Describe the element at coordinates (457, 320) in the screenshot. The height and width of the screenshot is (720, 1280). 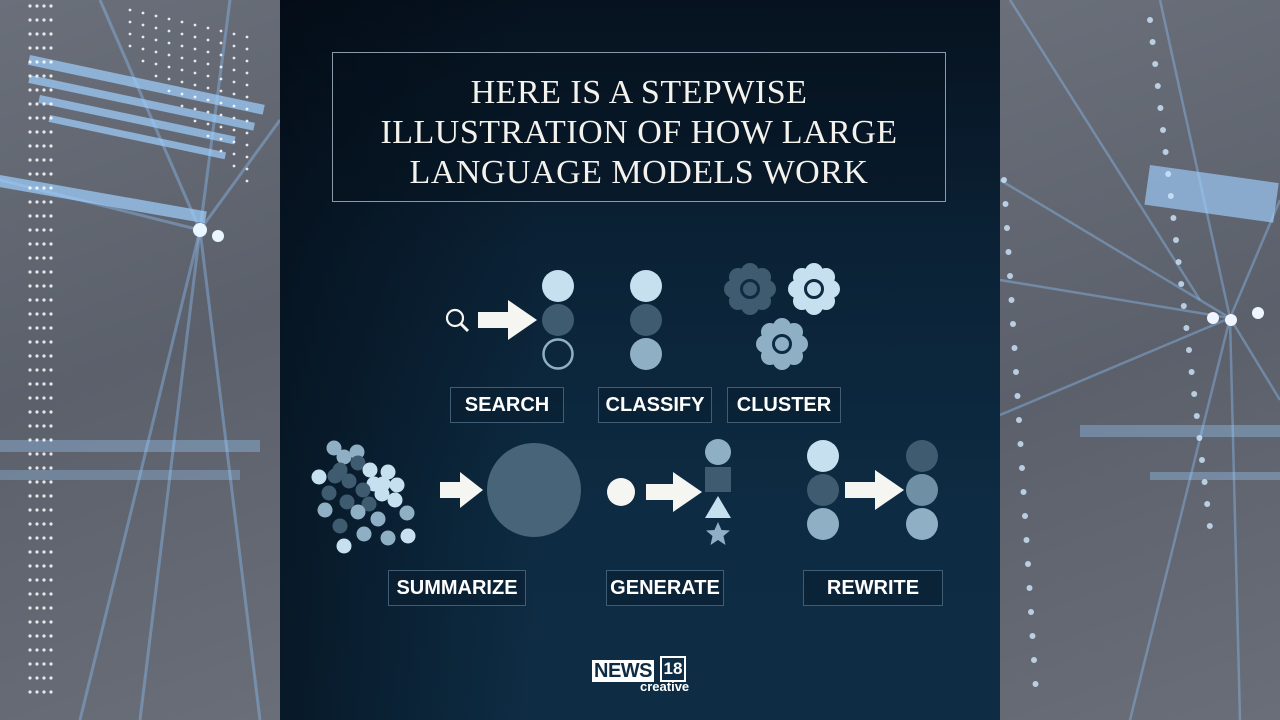
I see `magnifier-icon` at that location.